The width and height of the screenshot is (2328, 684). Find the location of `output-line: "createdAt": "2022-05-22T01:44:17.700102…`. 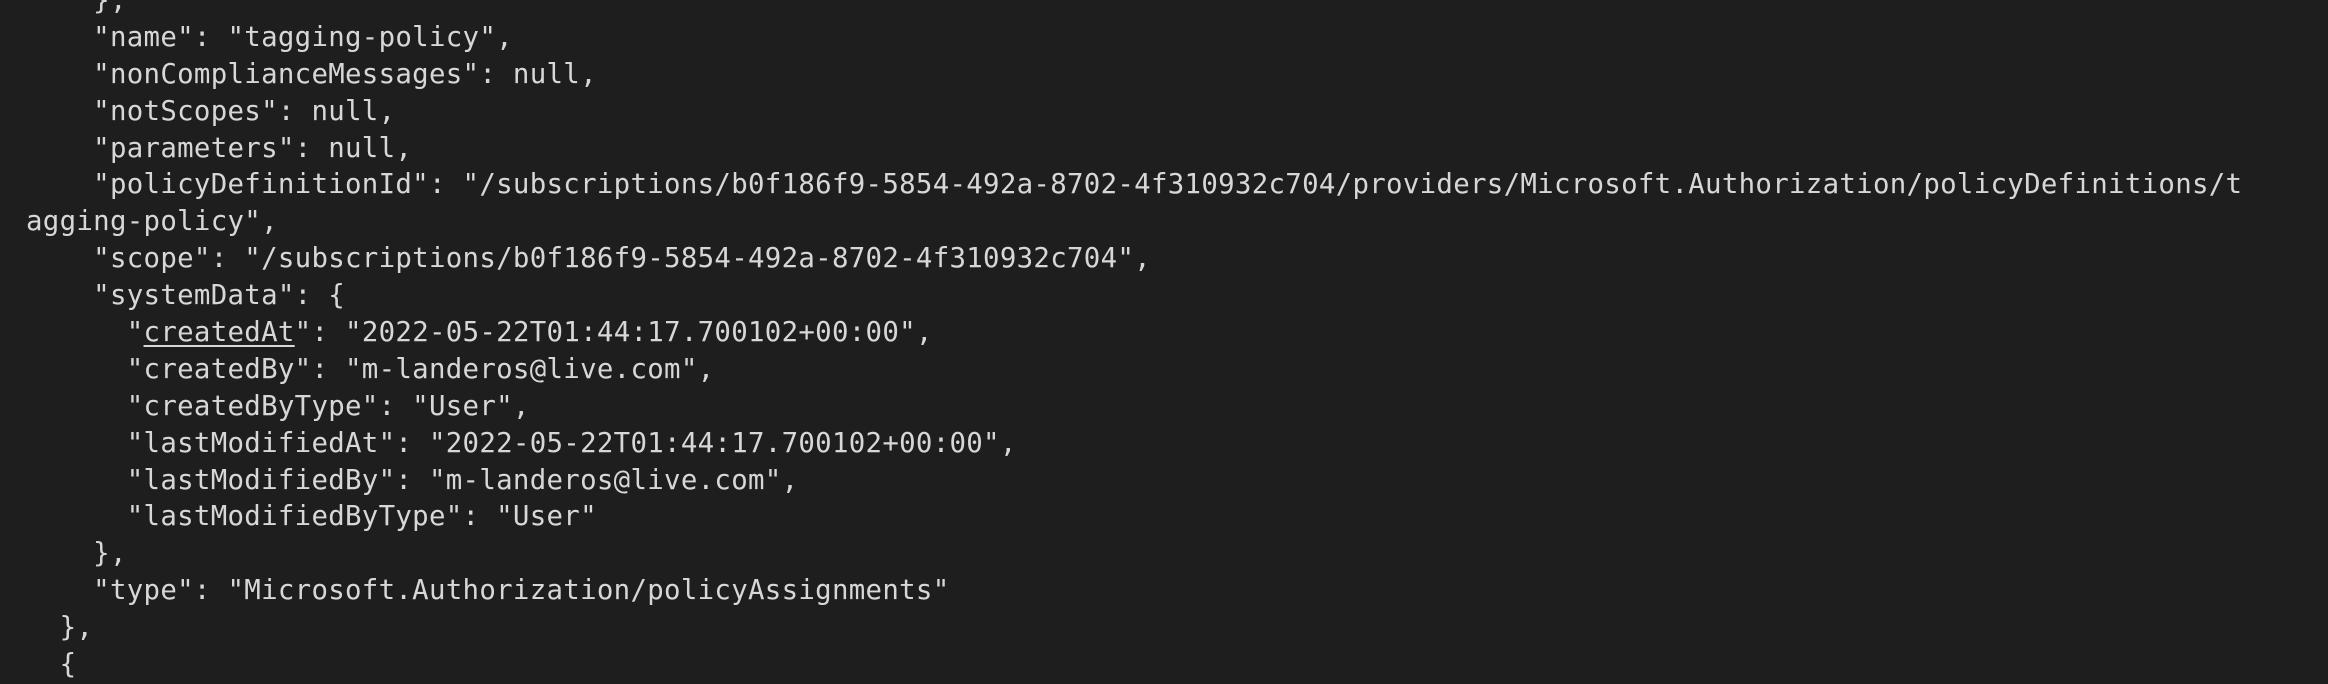

output-line: "createdAt": "2022-05-22T01:44:17.700102… is located at coordinates (1134, 333).